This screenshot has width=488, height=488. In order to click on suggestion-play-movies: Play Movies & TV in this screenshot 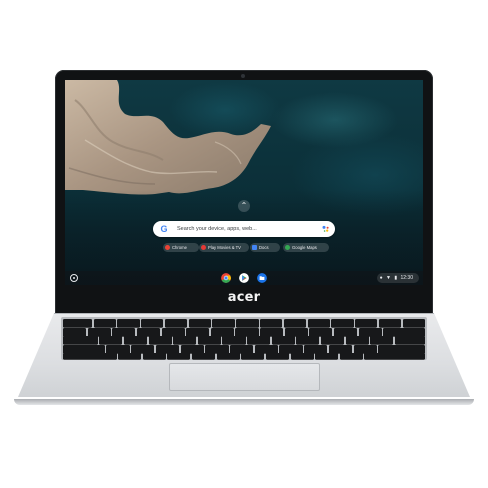, I will do `click(224, 247)`.